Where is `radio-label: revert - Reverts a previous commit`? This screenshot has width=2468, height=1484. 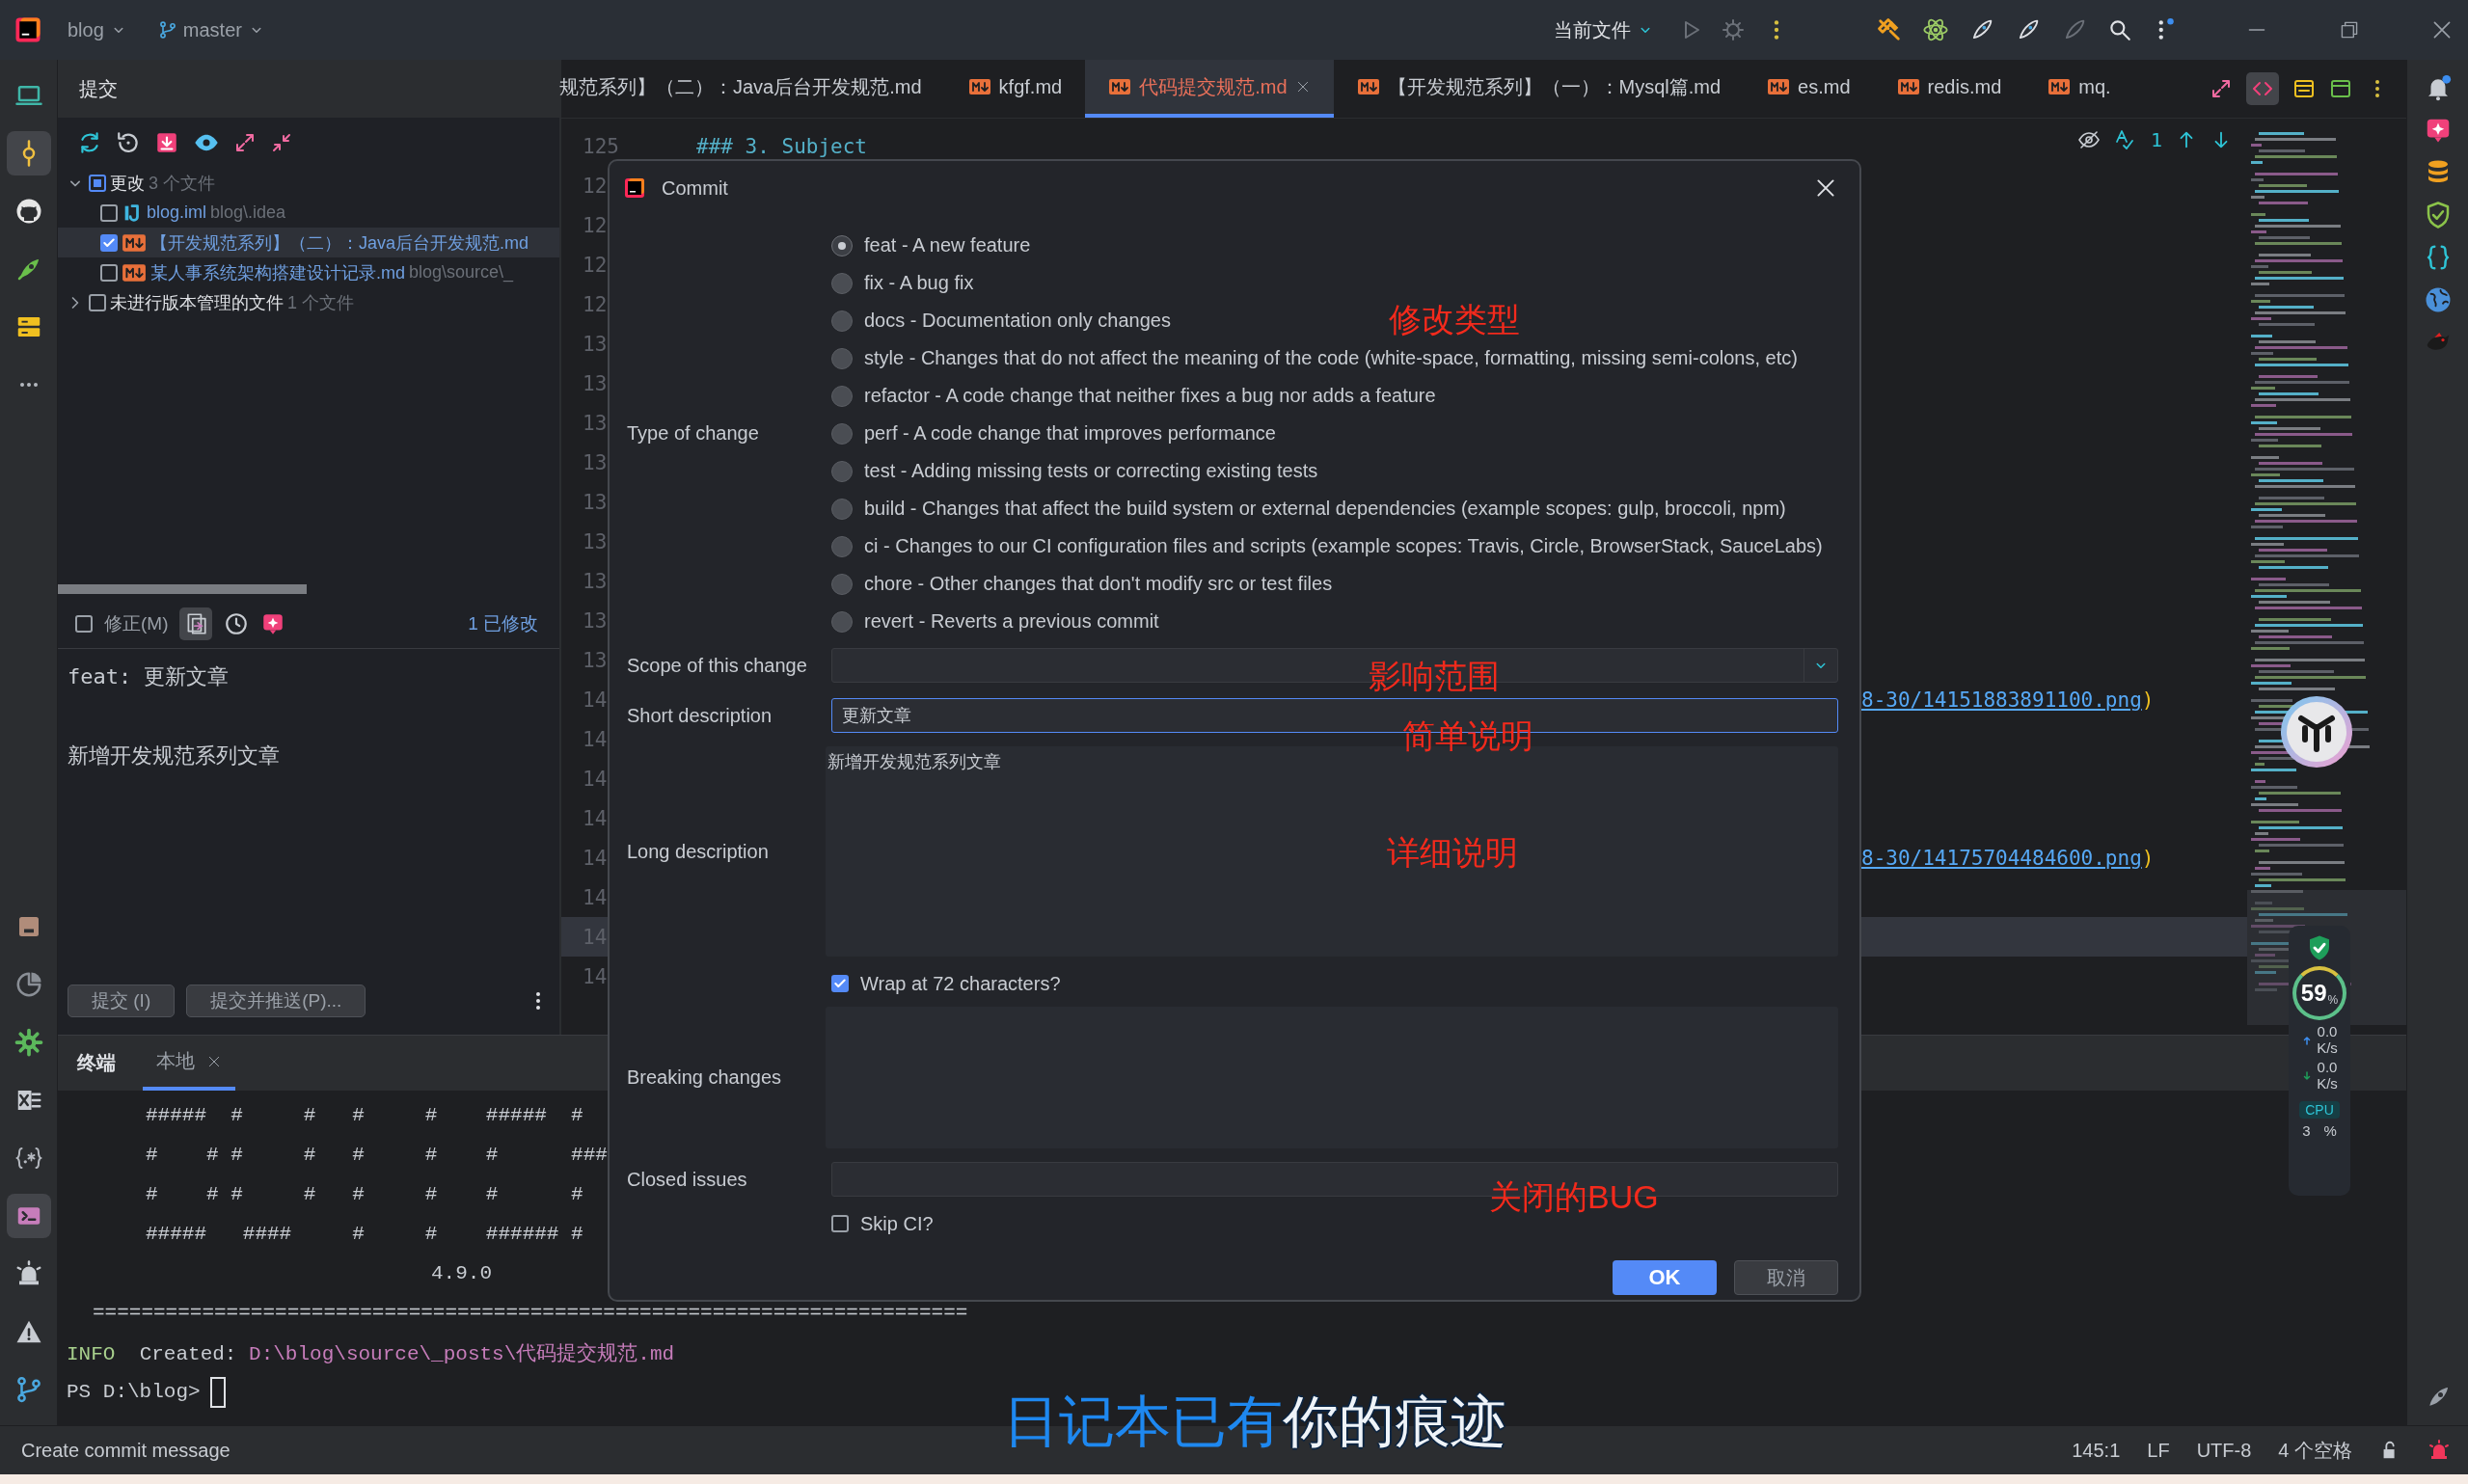
radio-label: revert - Reverts a previous commit is located at coordinates (1011, 621).